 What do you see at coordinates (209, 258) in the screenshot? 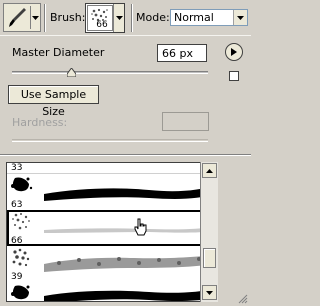
I see `scrollbar-thumb` at bounding box center [209, 258].